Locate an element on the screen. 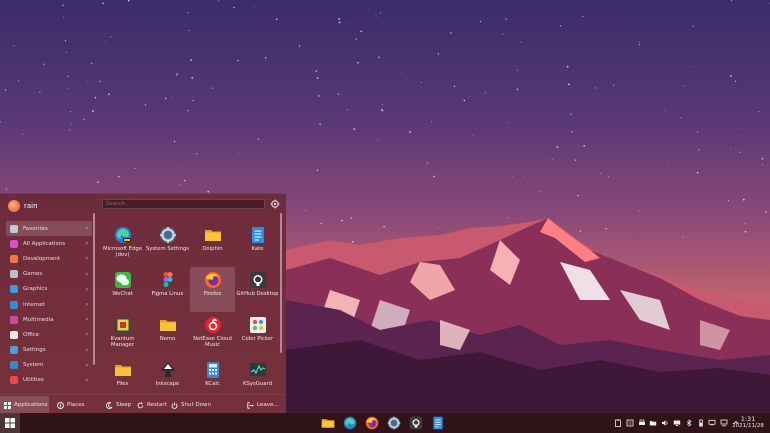  folder-sync-icon is located at coordinates (653, 423).